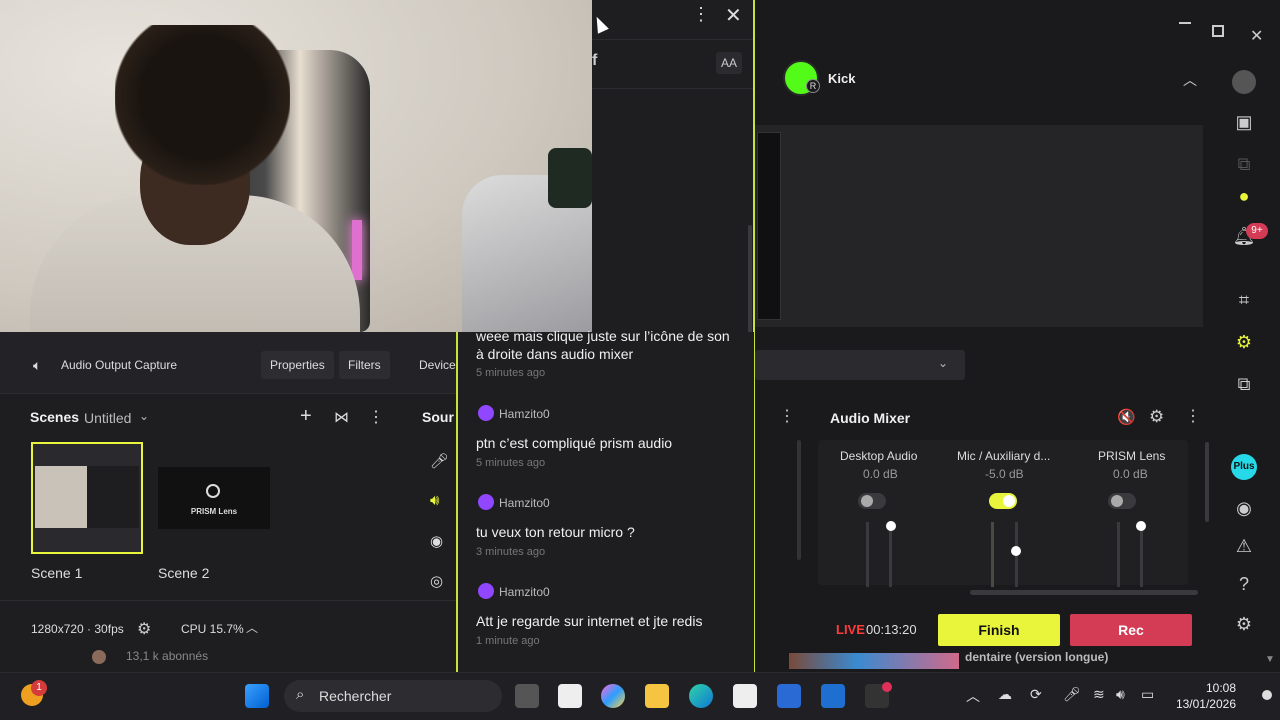  What do you see at coordinates (1244, 342) in the screenshot?
I see `settings-camera-icon: ⚙` at bounding box center [1244, 342].